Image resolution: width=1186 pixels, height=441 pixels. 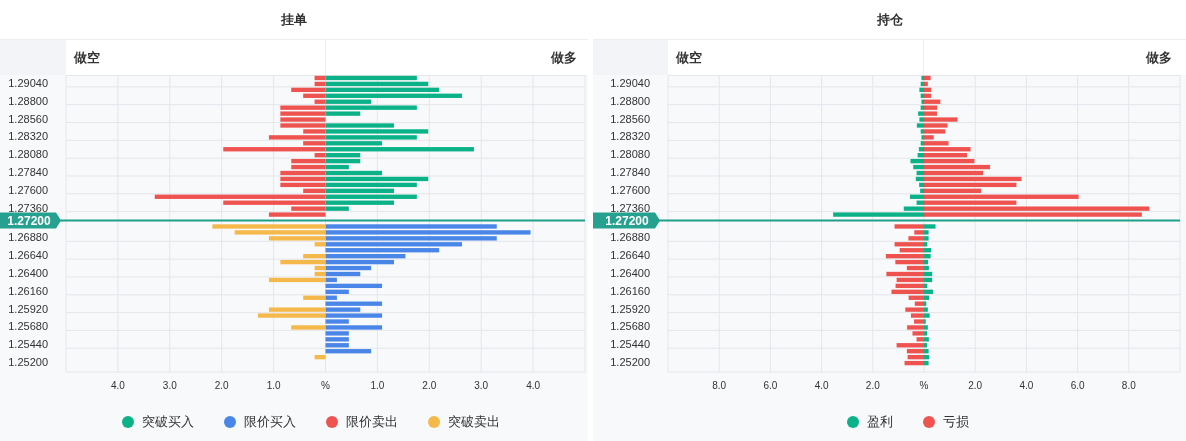 What do you see at coordinates (880, 422) in the screenshot?
I see `legend-label: 盈利` at bounding box center [880, 422].